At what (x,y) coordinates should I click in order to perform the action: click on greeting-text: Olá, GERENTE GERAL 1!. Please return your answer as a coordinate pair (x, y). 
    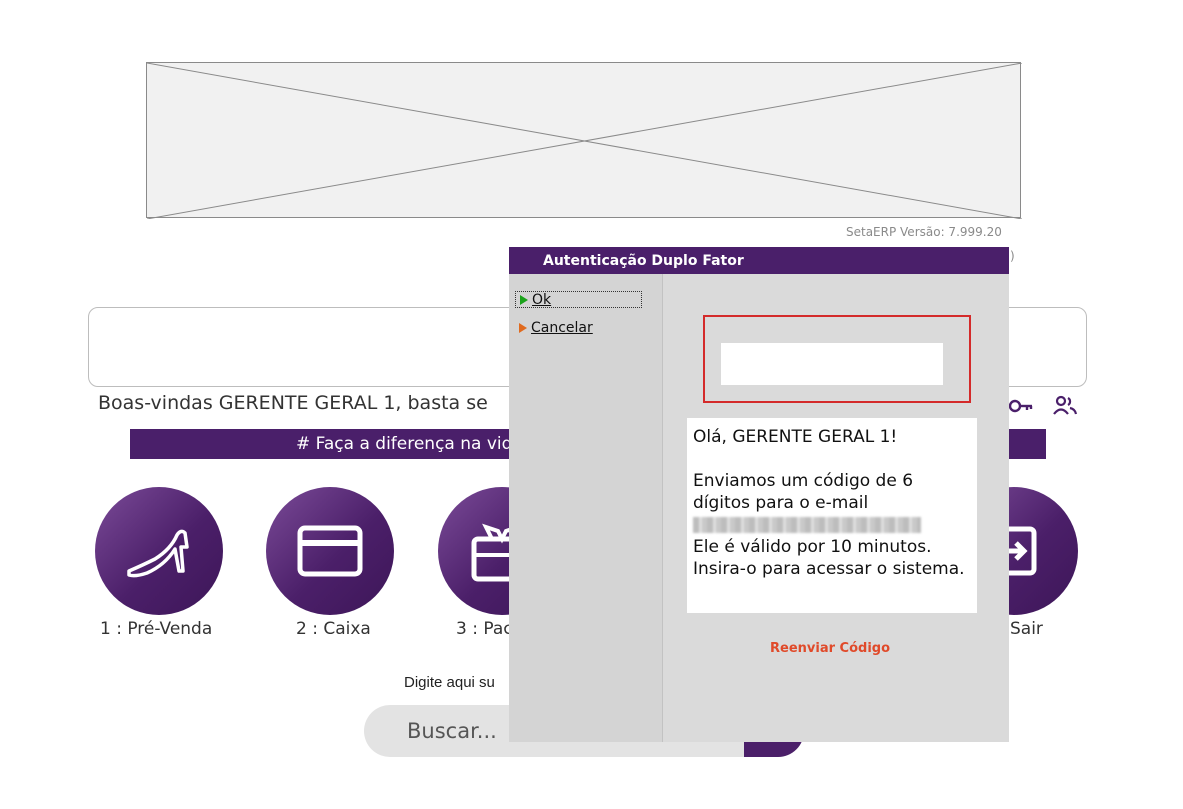
    Looking at the image, I should click on (795, 437).